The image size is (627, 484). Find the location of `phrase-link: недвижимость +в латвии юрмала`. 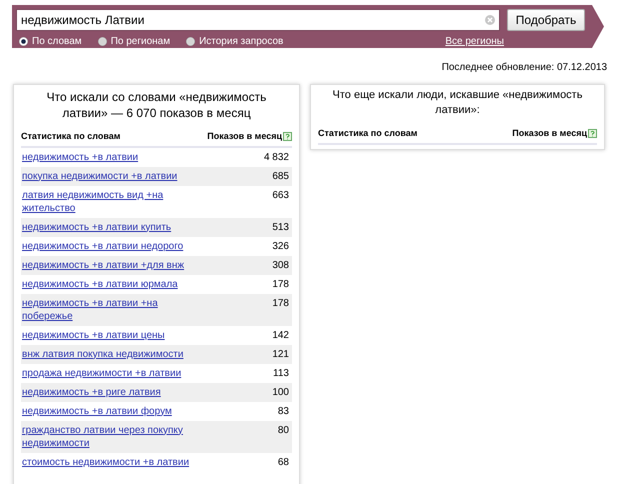

phrase-link: недвижимость +в латвии юрмала is located at coordinates (114, 284).